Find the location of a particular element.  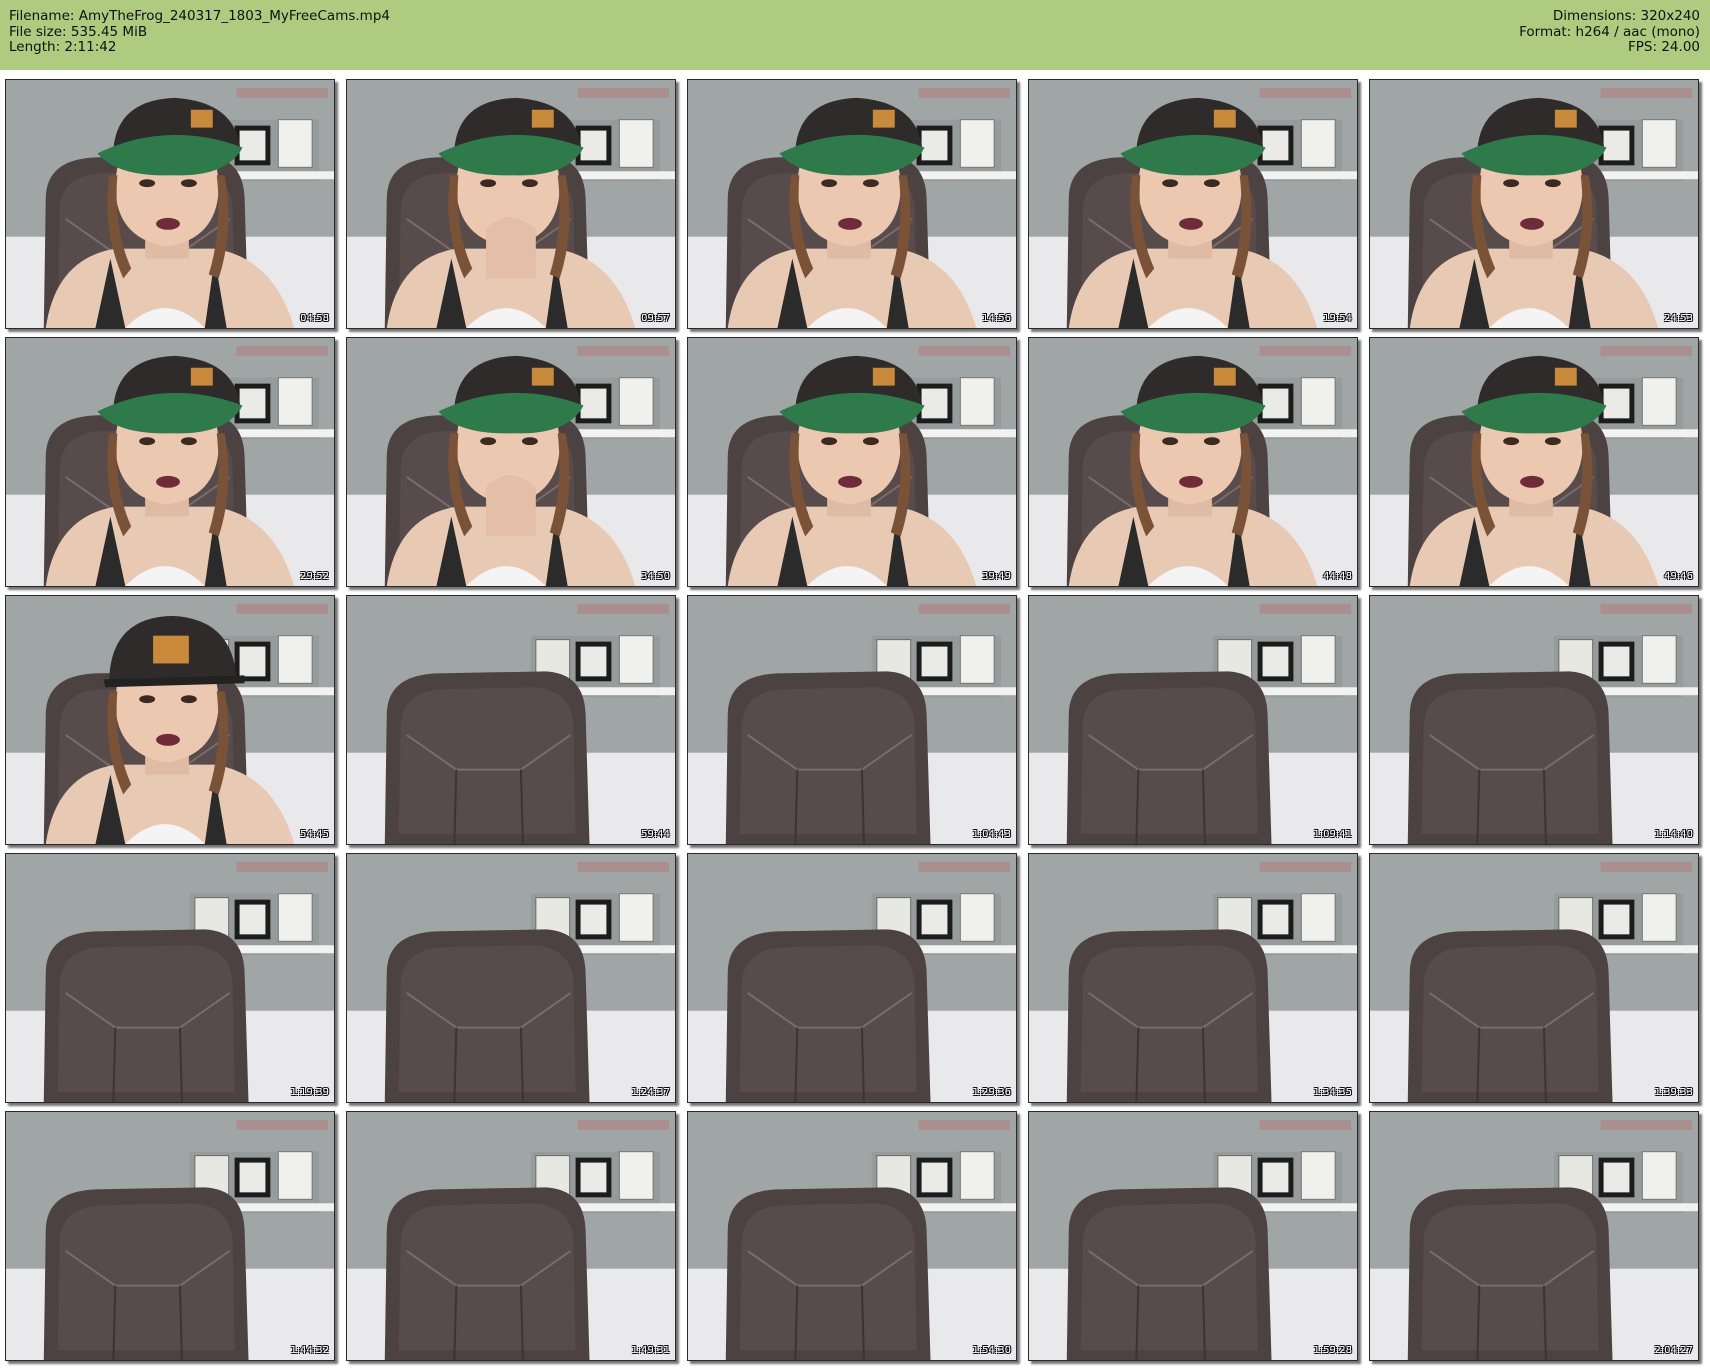

video-thumbnail: 24:53 is located at coordinates (1534, 204).